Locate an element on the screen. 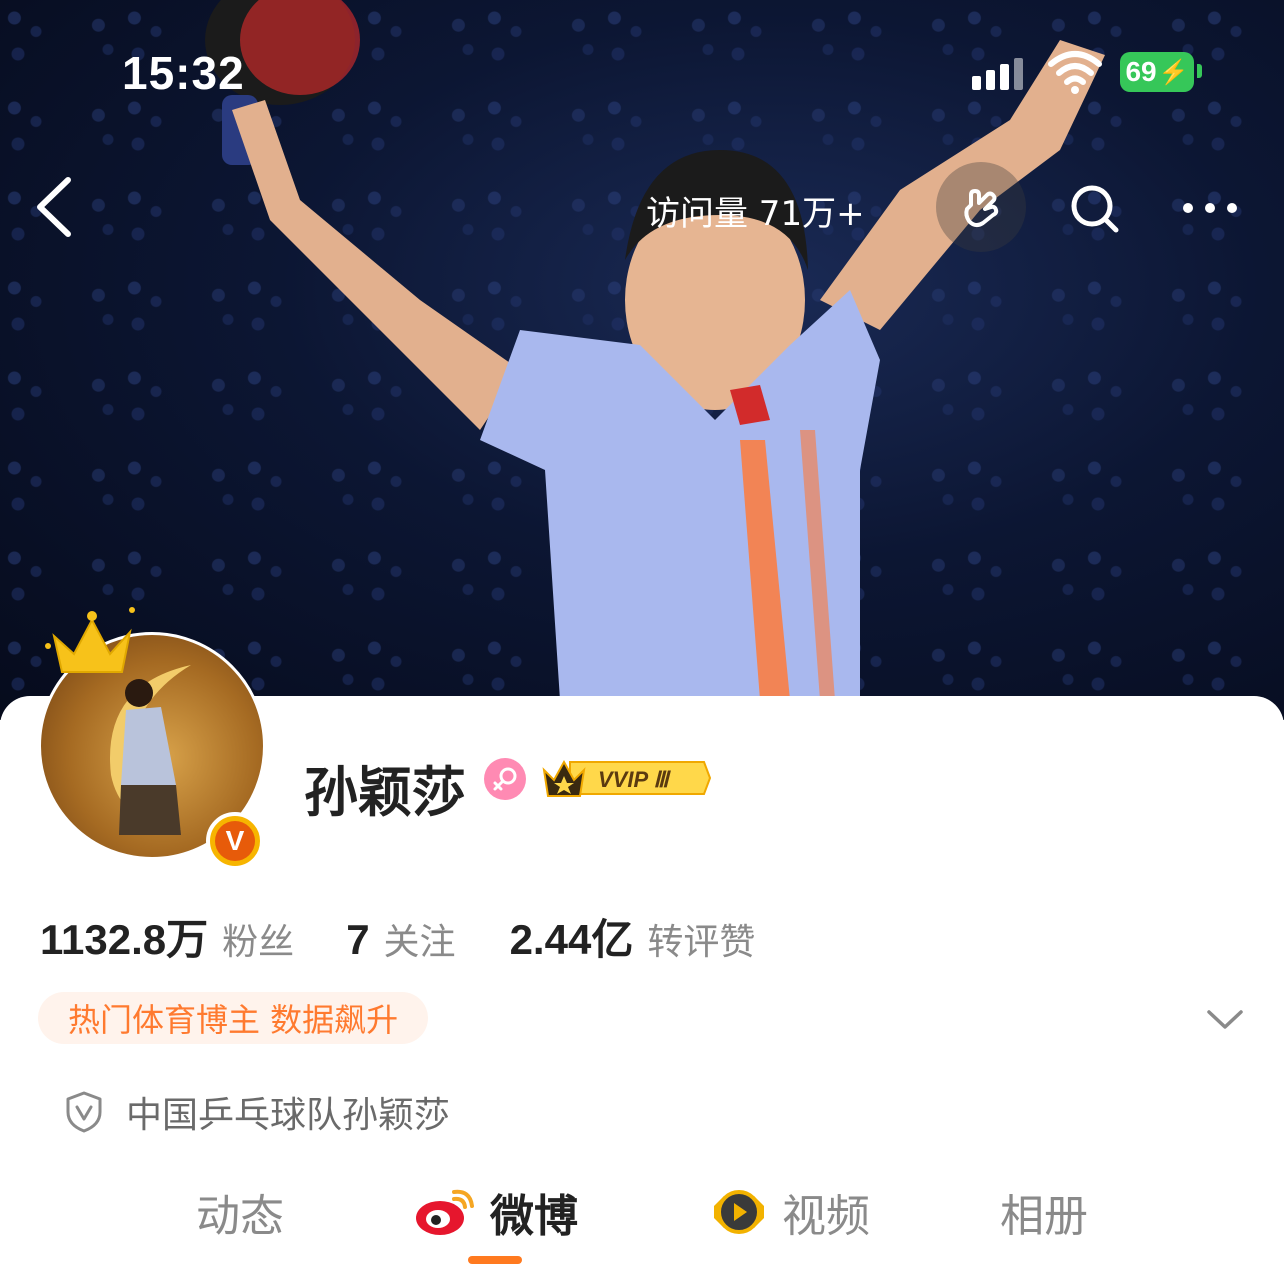 The height and width of the screenshot is (1275, 1284). tab-album: 相册 is located at coordinates (1044, 1212).